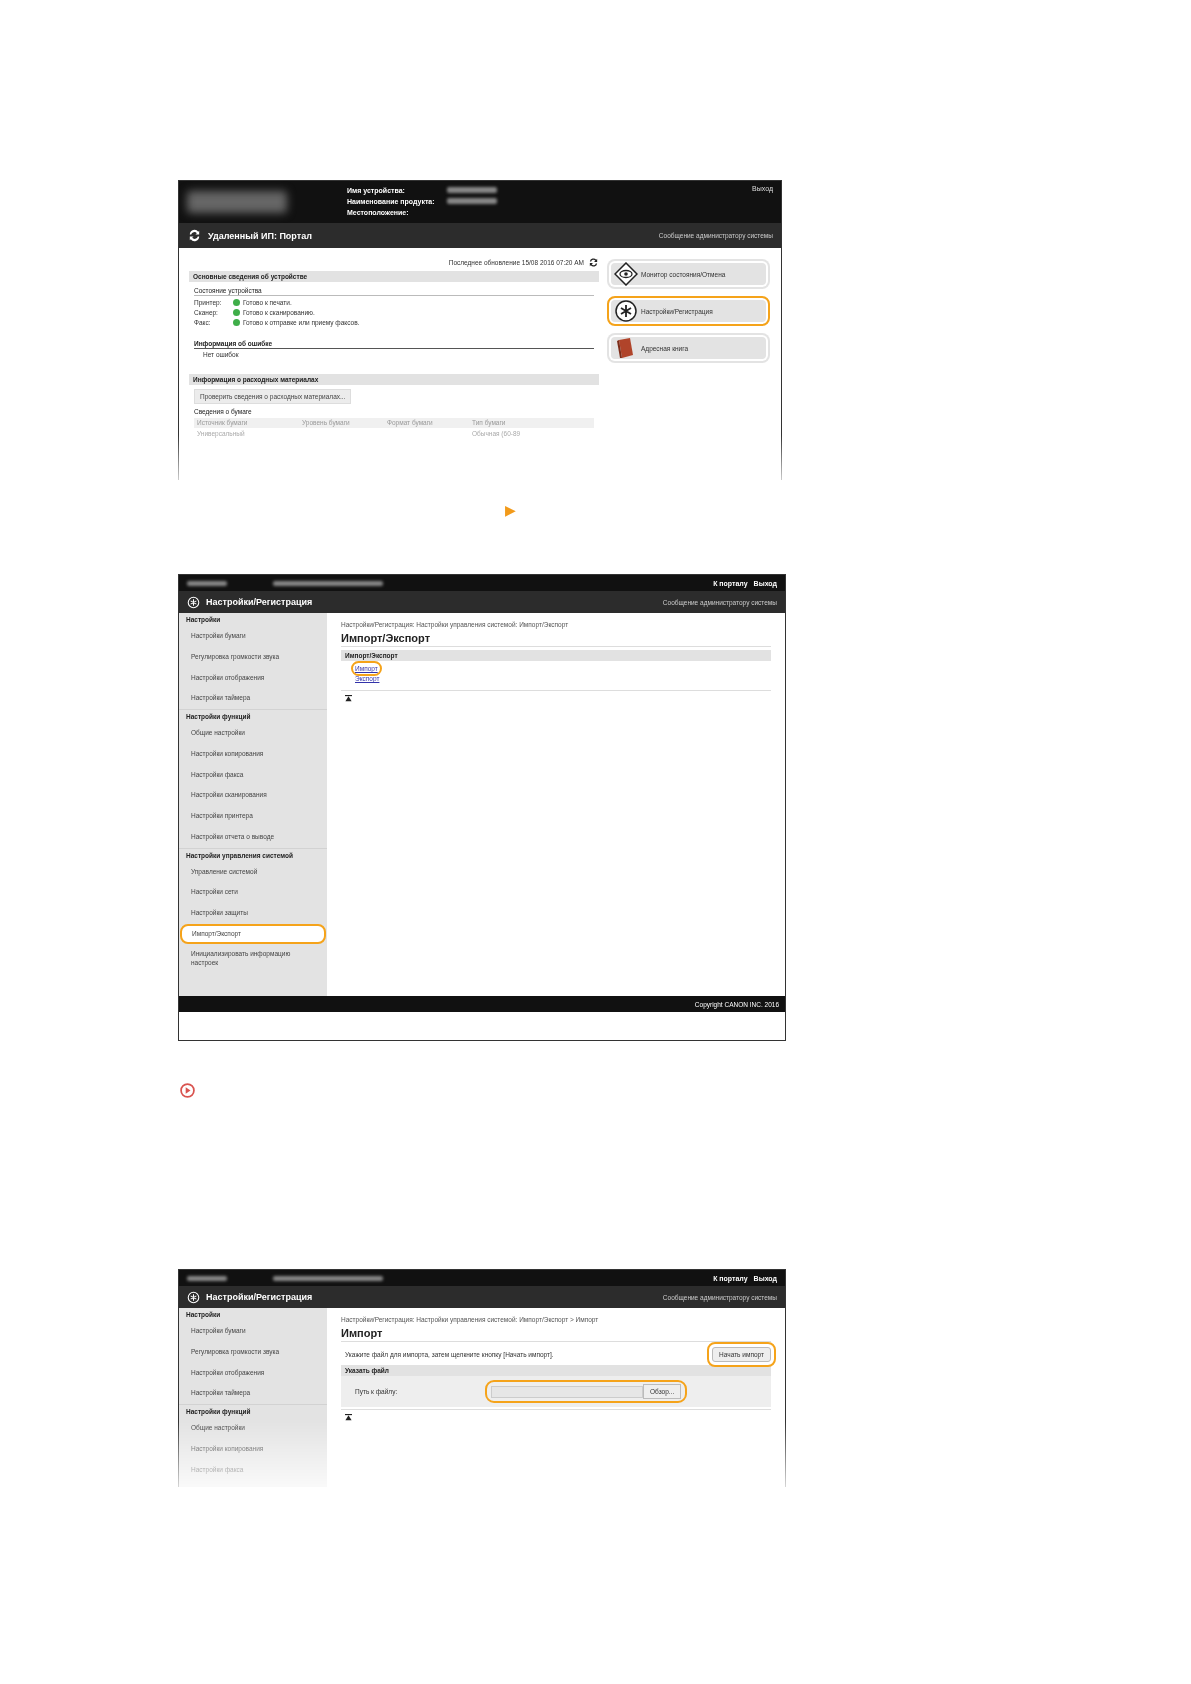  I want to click on sync-icon, so click(194, 235).